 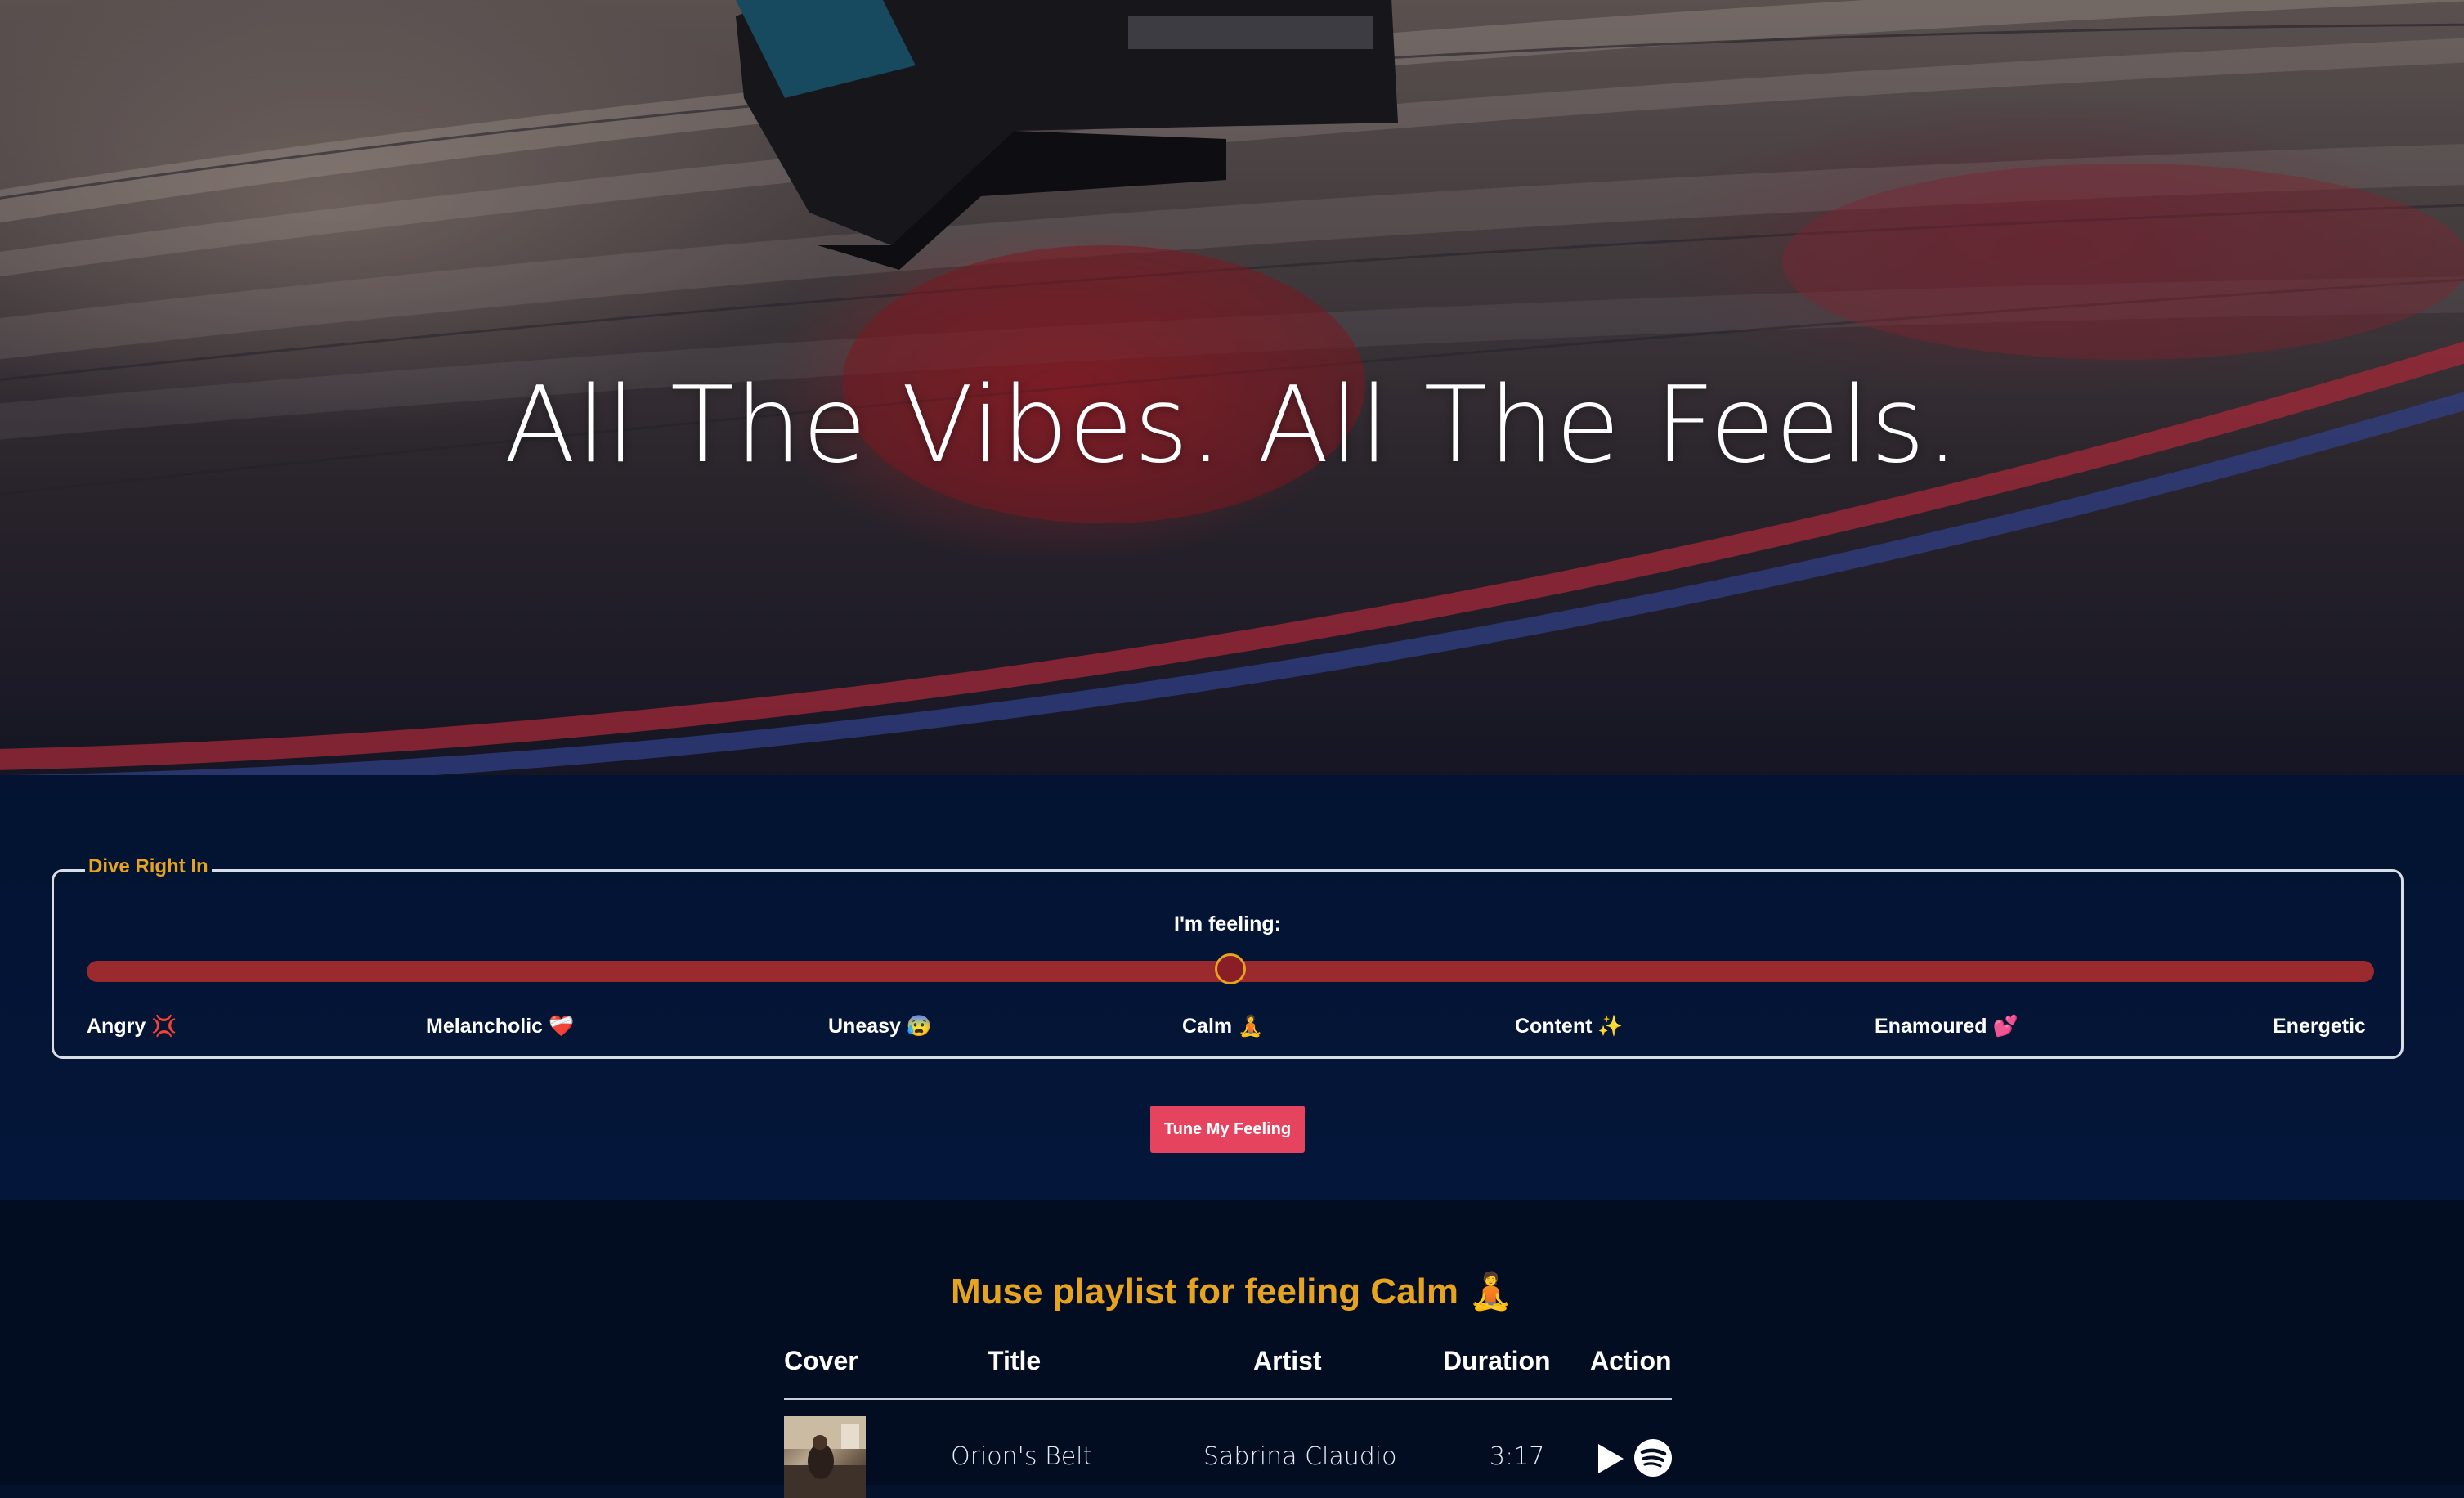 I want to click on album-cover-image, so click(x=825, y=1457).